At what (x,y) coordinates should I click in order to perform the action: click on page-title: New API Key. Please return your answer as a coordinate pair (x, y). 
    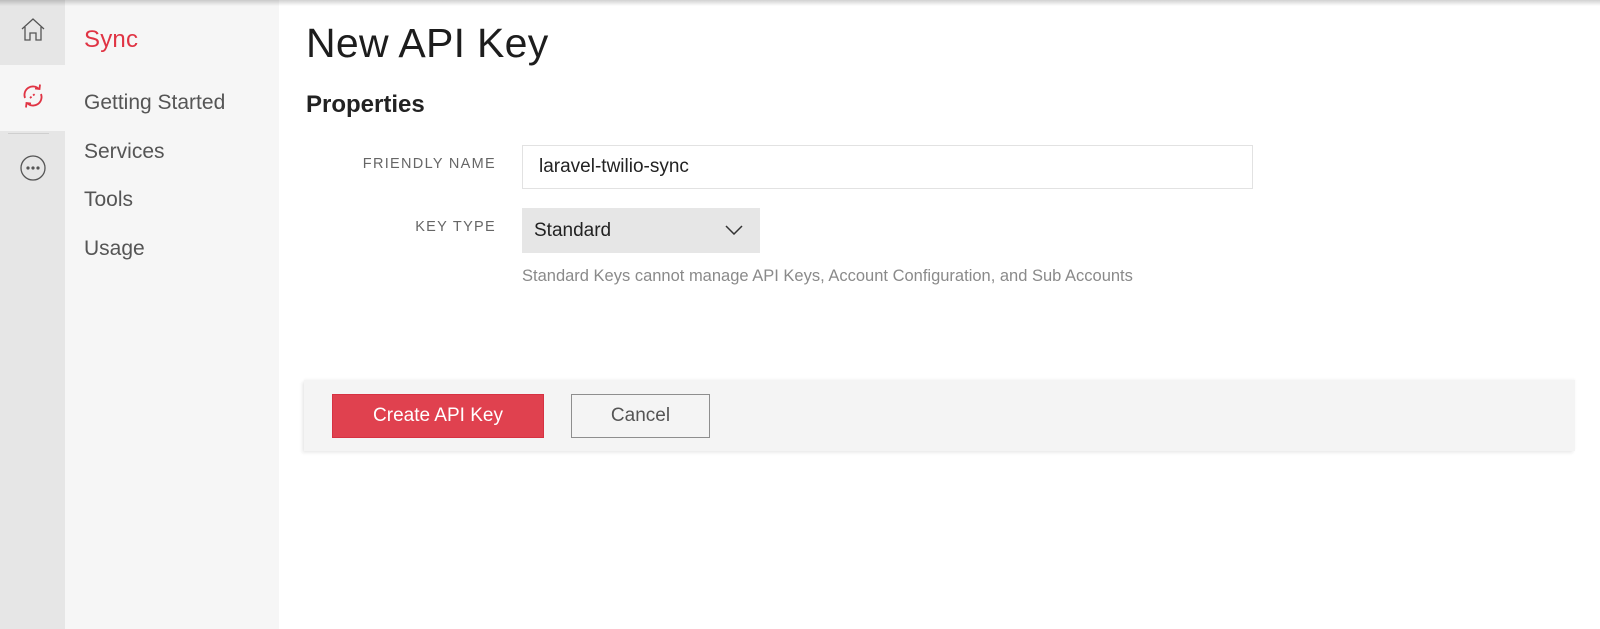
    Looking at the image, I should click on (427, 43).